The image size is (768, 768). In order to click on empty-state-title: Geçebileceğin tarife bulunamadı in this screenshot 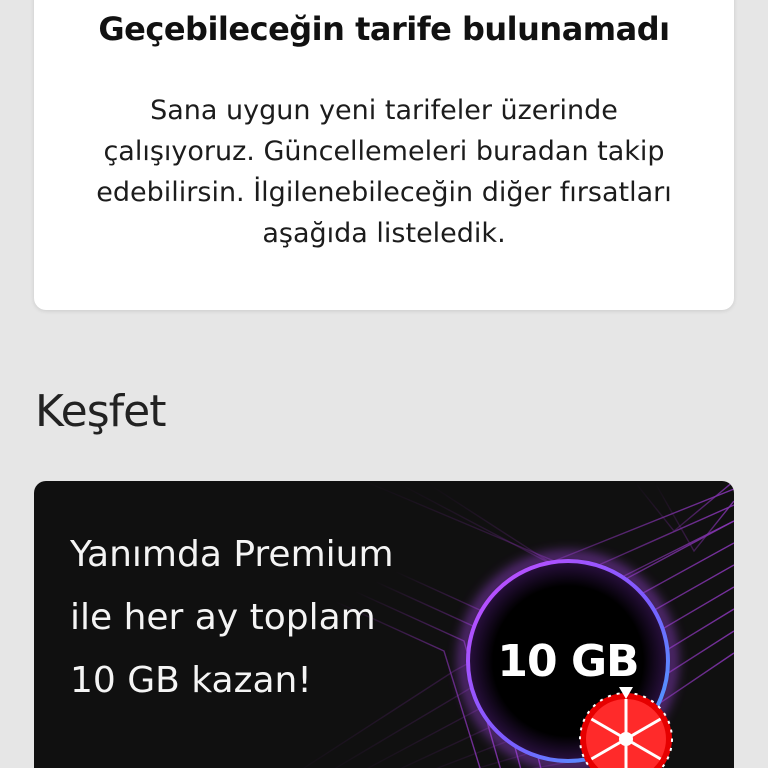, I will do `click(384, 29)`.